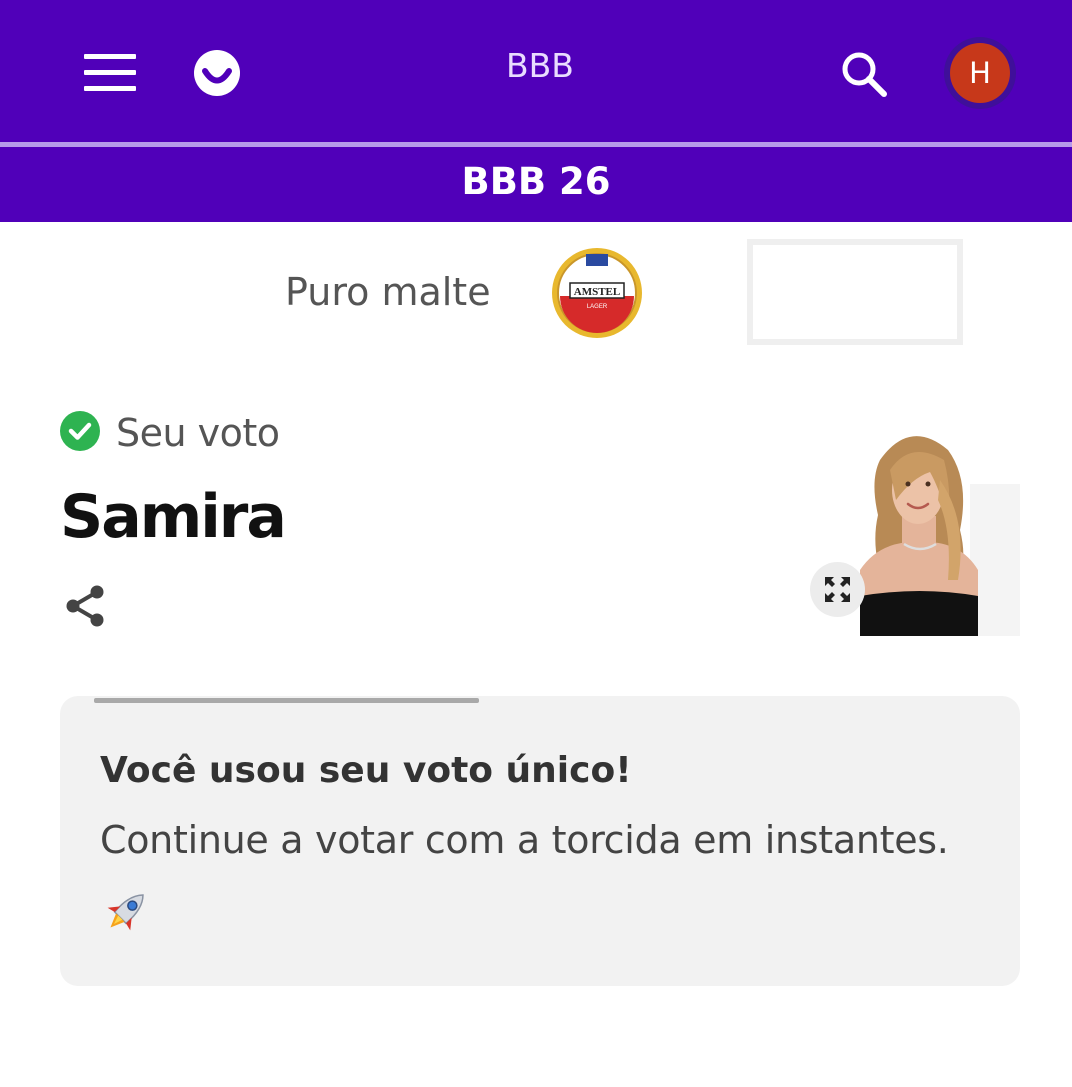 Image resolution: width=1072 pixels, height=1087 pixels. What do you see at coordinates (388, 292) in the screenshot?
I see `sponsor-tagline: Puro malte` at bounding box center [388, 292].